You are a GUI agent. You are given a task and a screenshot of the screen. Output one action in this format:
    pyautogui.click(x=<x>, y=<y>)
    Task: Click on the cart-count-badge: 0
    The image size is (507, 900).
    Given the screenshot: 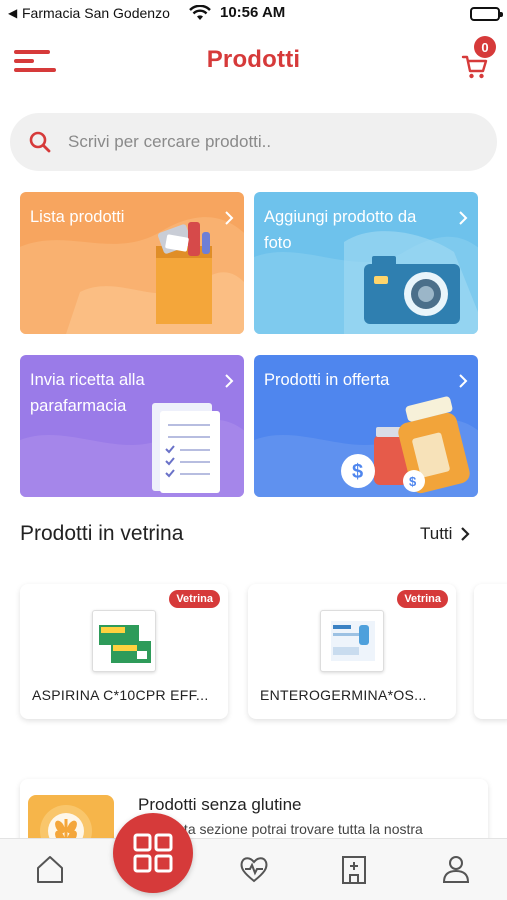 What is the action you would take?
    pyautogui.click(x=485, y=47)
    